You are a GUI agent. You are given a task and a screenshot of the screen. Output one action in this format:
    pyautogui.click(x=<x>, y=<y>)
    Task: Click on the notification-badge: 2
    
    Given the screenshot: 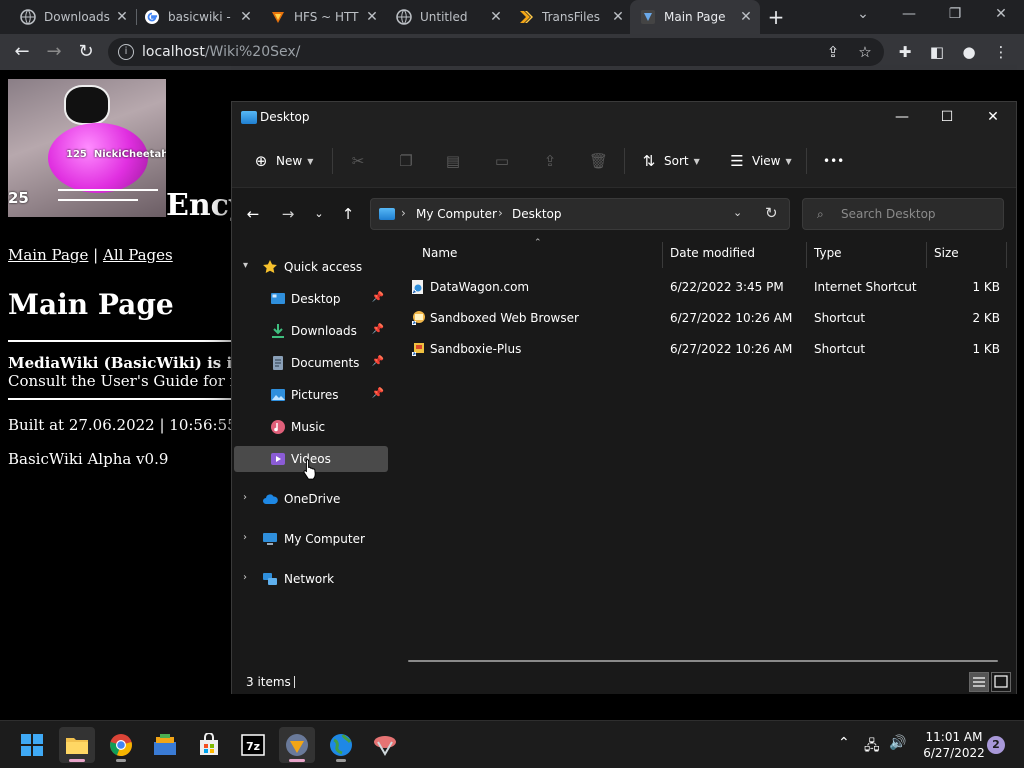 What is the action you would take?
    pyautogui.click(x=996, y=745)
    